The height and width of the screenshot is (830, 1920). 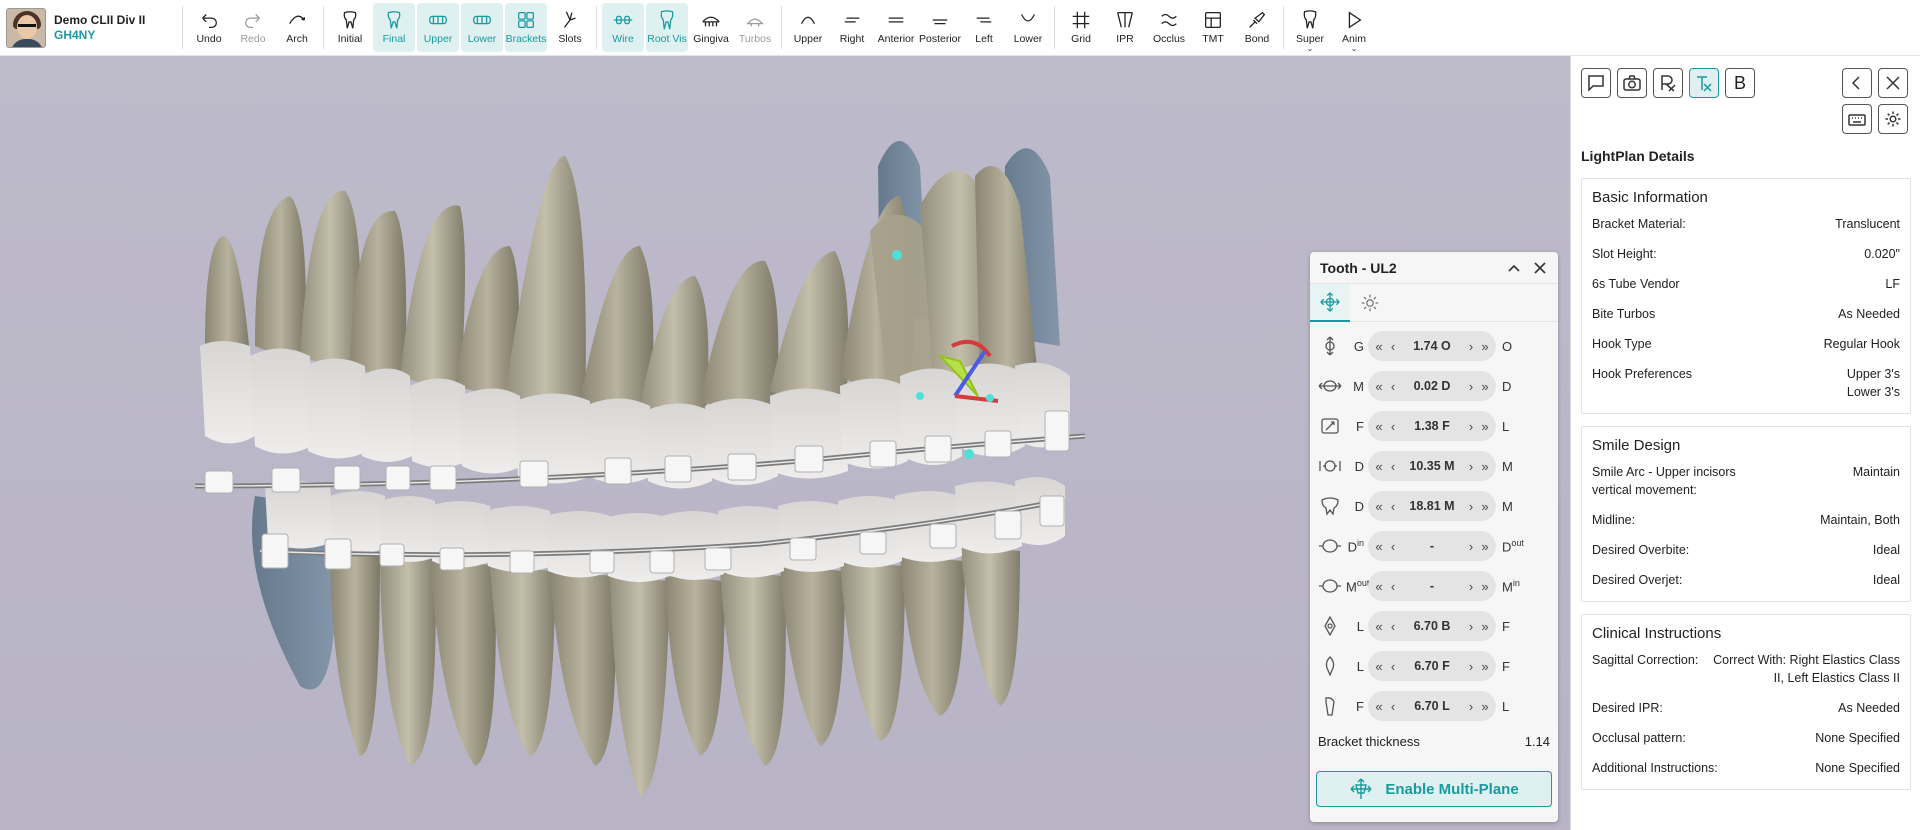 I want to click on tmt-button: TMT, so click(x=1213, y=27).